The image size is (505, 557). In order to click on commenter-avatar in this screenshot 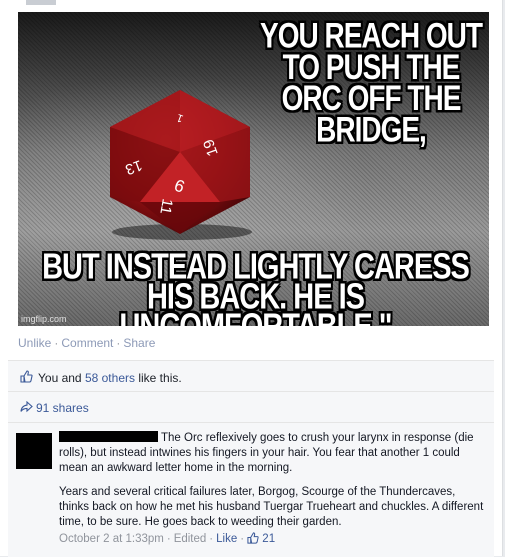, I will do `click(34, 451)`.